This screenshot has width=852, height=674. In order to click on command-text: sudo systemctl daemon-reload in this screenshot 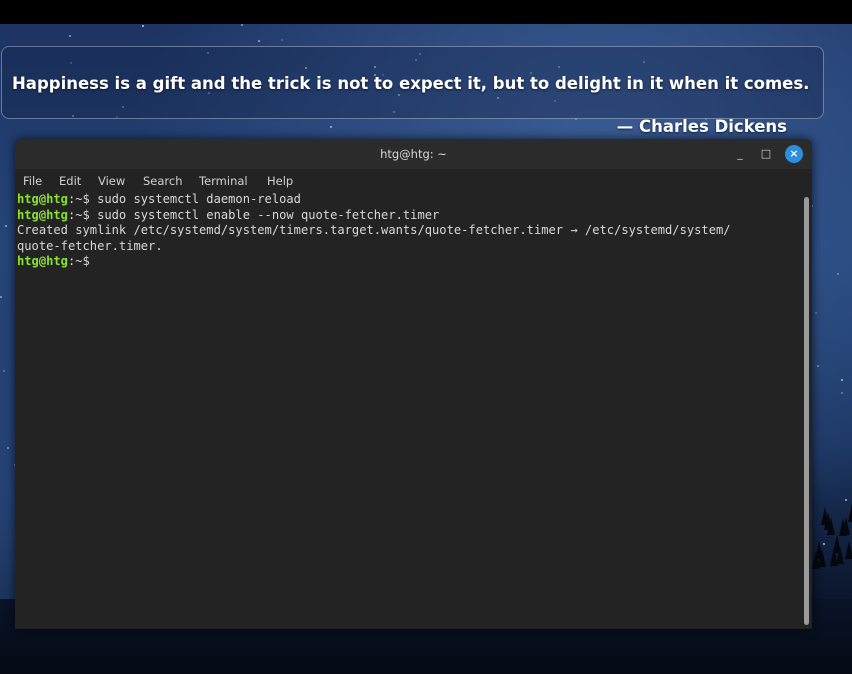, I will do `click(195, 199)`.